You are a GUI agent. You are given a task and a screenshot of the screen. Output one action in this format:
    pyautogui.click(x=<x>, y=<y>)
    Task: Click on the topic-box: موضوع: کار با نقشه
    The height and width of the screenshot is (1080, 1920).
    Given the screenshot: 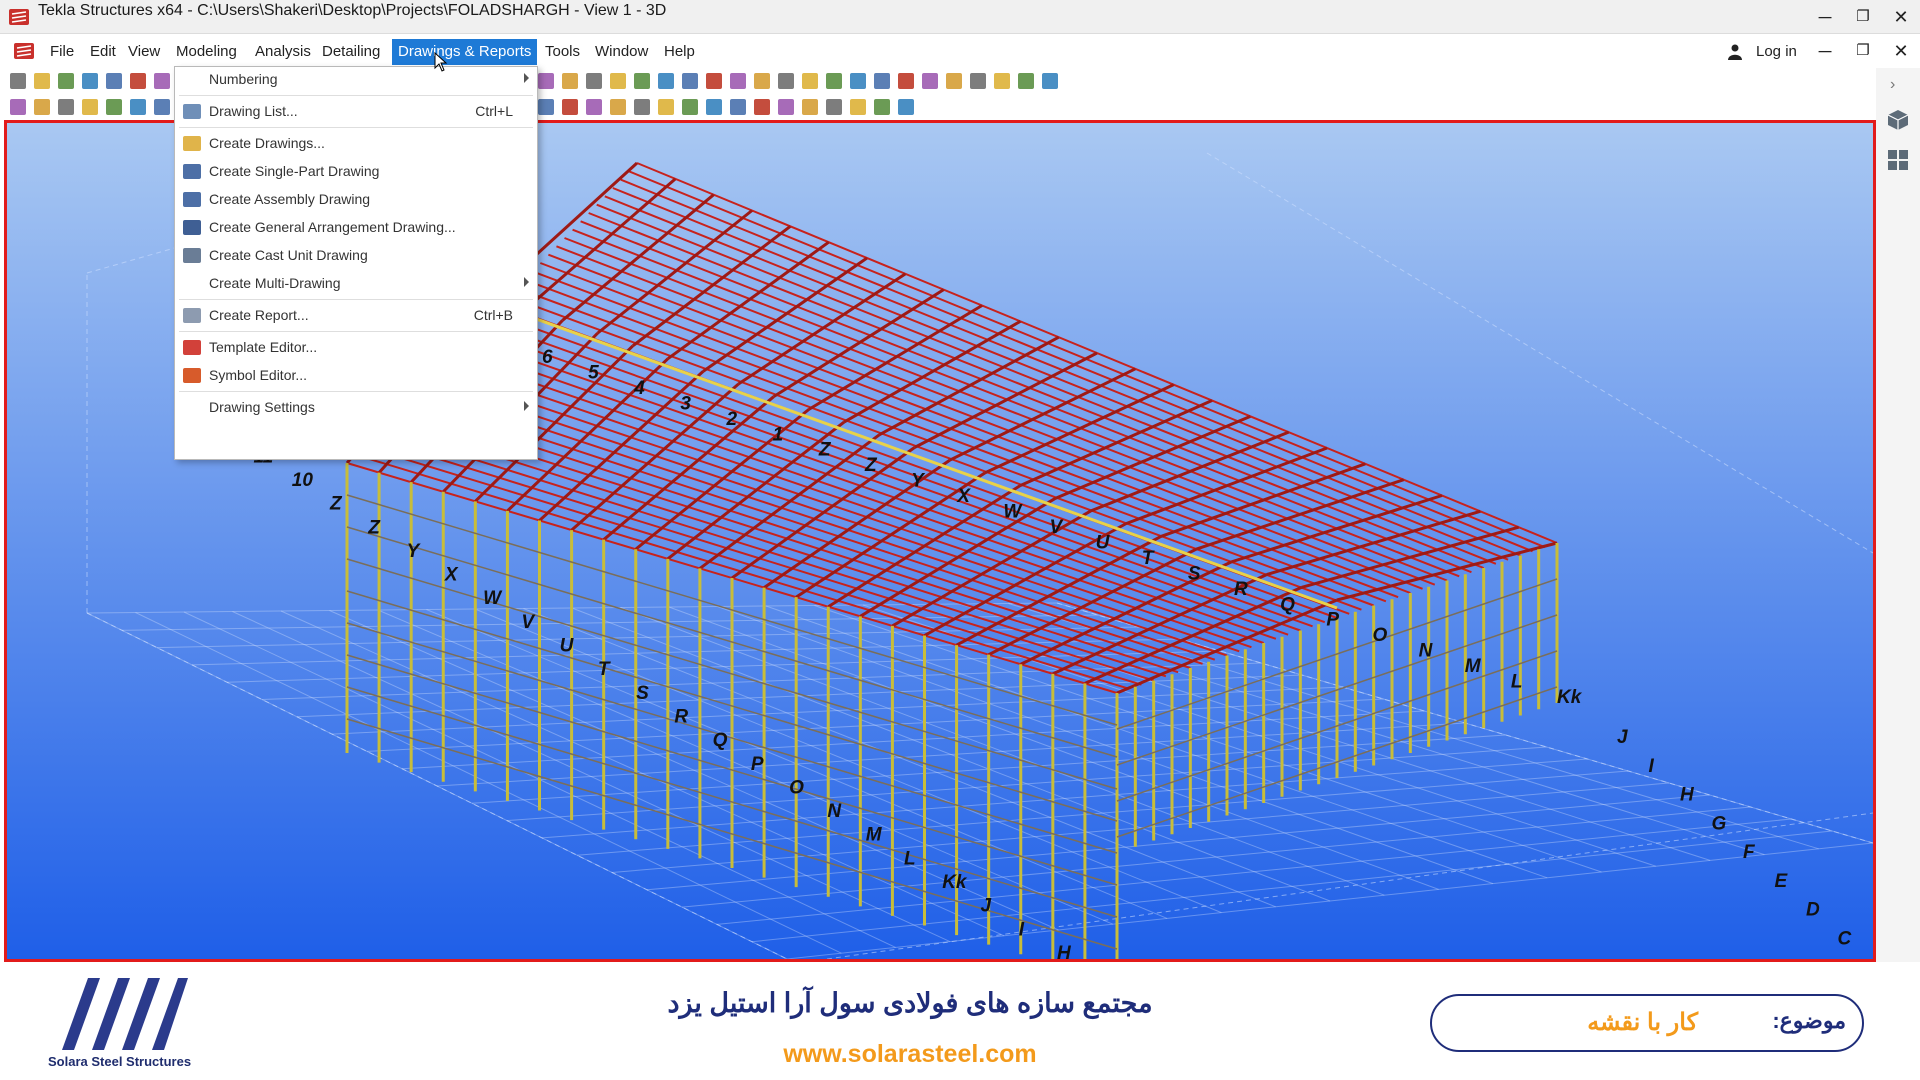 What is the action you would take?
    pyautogui.click(x=1647, y=1023)
    